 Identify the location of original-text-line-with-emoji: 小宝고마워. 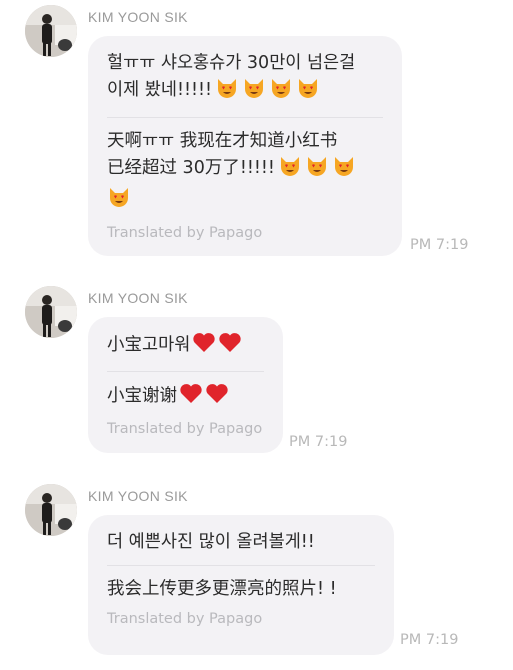
(185, 346).